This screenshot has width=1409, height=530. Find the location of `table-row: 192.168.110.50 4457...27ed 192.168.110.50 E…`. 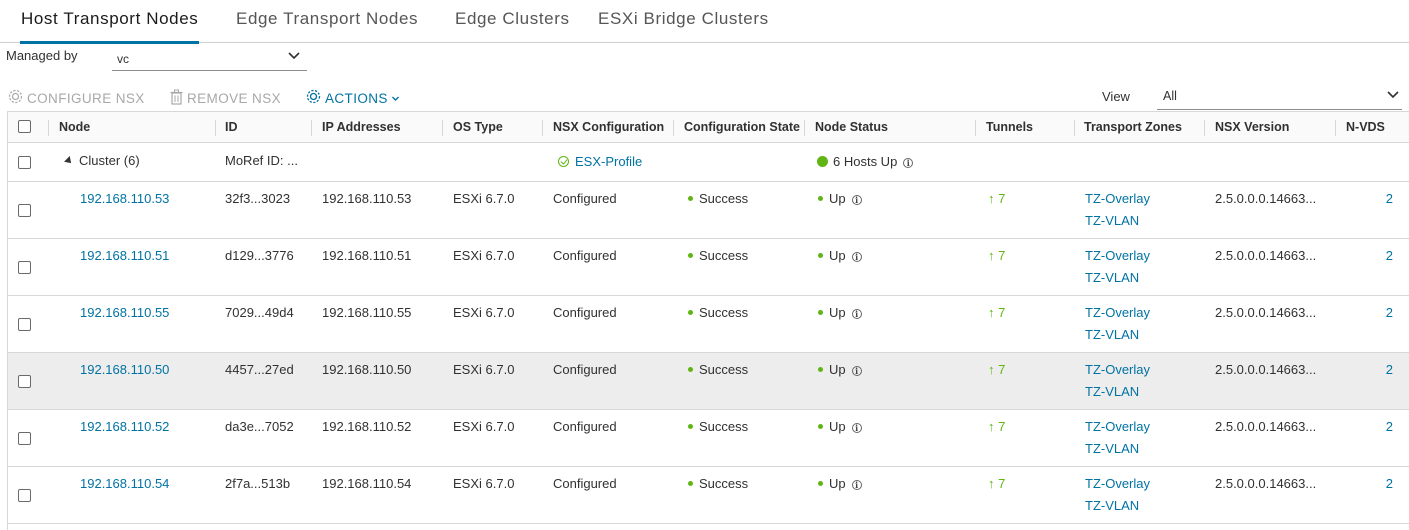

table-row: 192.168.110.50 4457...27ed 192.168.110.50 E… is located at coordinates (708, 381).